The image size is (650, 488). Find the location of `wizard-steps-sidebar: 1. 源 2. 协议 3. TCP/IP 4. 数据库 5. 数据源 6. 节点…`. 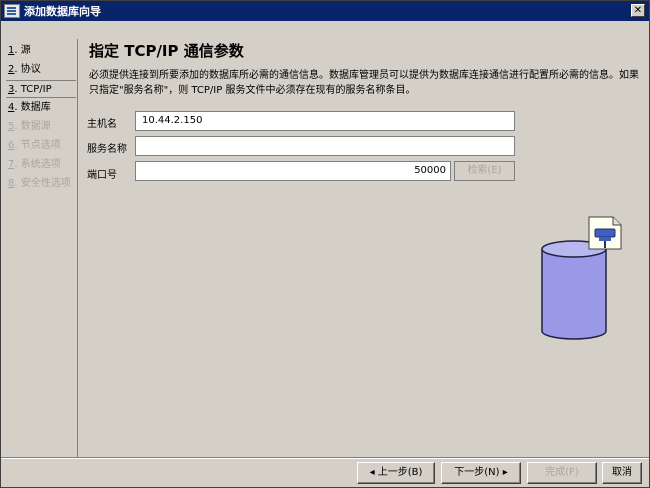

wizard-steps-sidebar: 1. 源 2. 协议 3. TCP/IP 4. 数据库 5. 数据源 6. 节点… is located at coordinates (40, 248).